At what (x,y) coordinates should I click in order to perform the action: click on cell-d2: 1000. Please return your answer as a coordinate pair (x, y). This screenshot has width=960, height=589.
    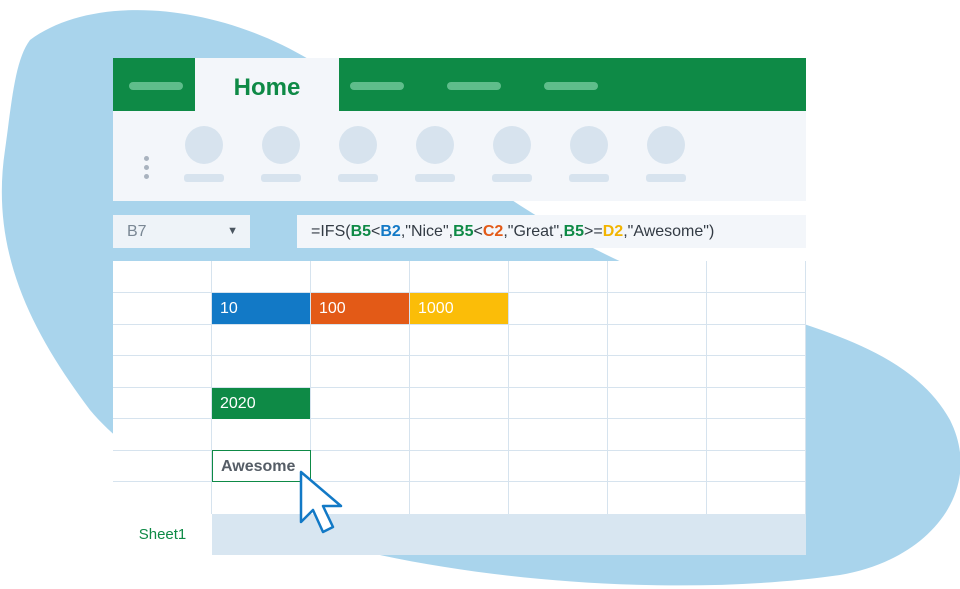
    Looking at the image, I should click on (459, 308).